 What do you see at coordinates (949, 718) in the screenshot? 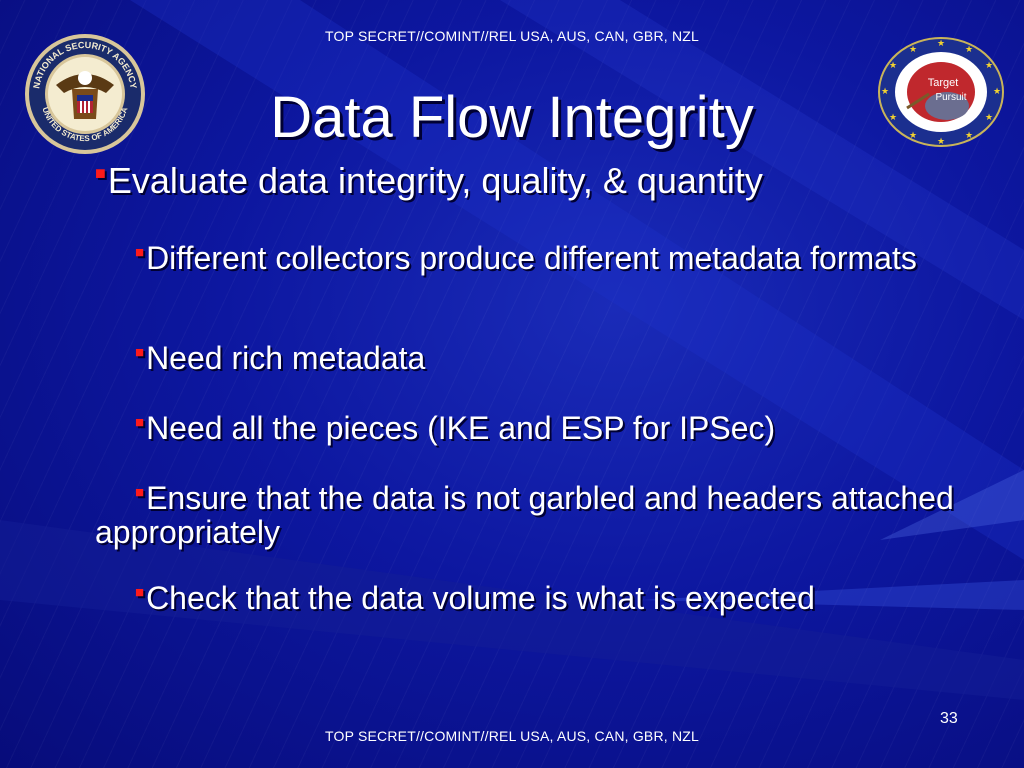
I see `slide-number: 33` at bounding box center [949, 718].